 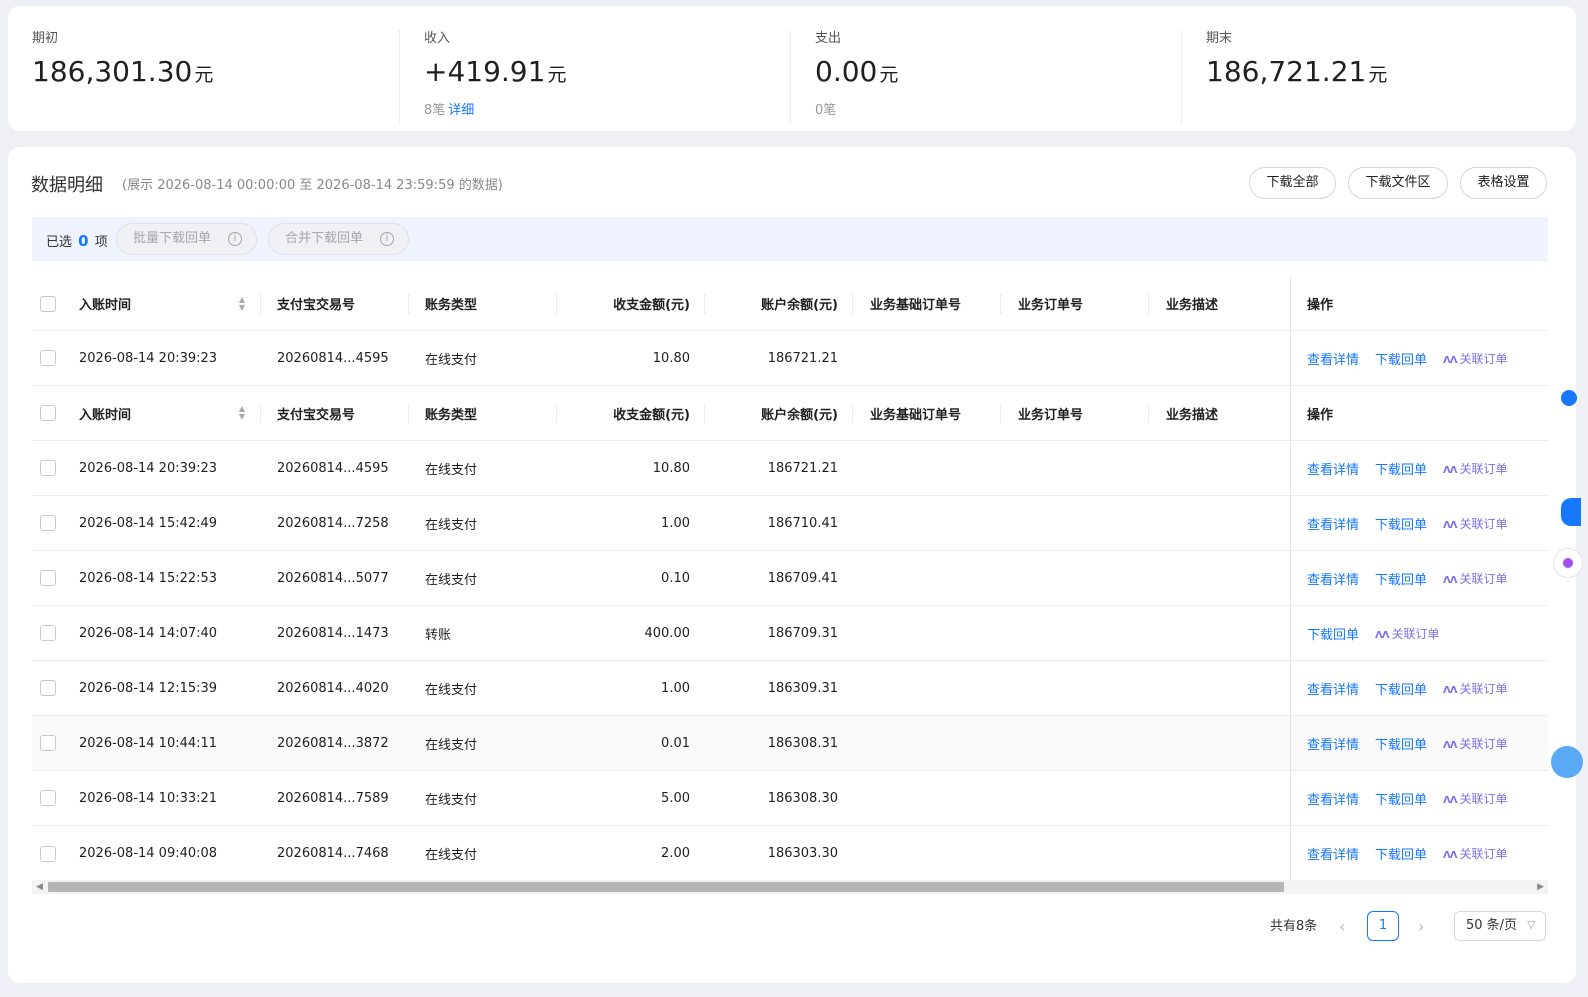 I want to click on selection-bar: 已选 0 项 批量下载回单 i 合并下载回单 i, so click(x=790, y=239).